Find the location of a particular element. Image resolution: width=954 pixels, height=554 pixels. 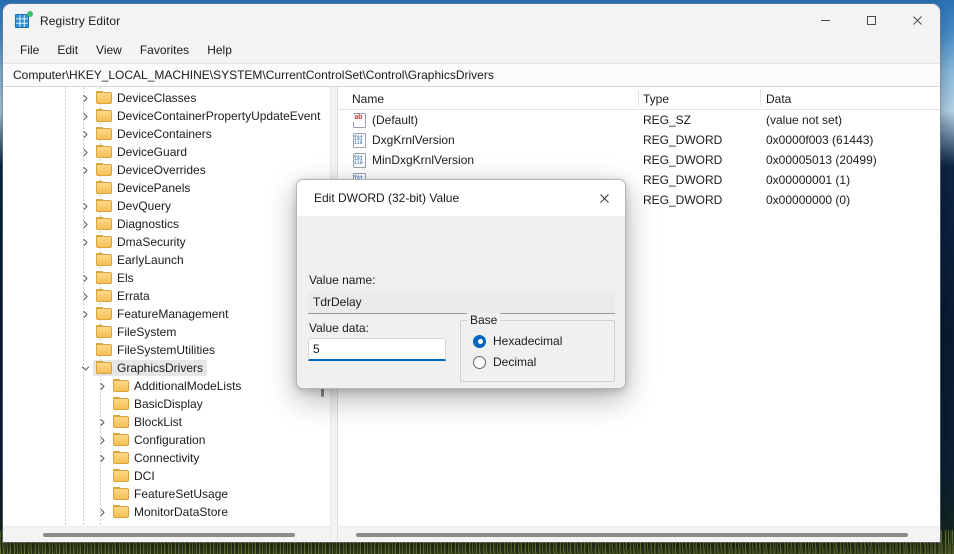

tree-node: Diagnostics is located at coordinates (166, 224).